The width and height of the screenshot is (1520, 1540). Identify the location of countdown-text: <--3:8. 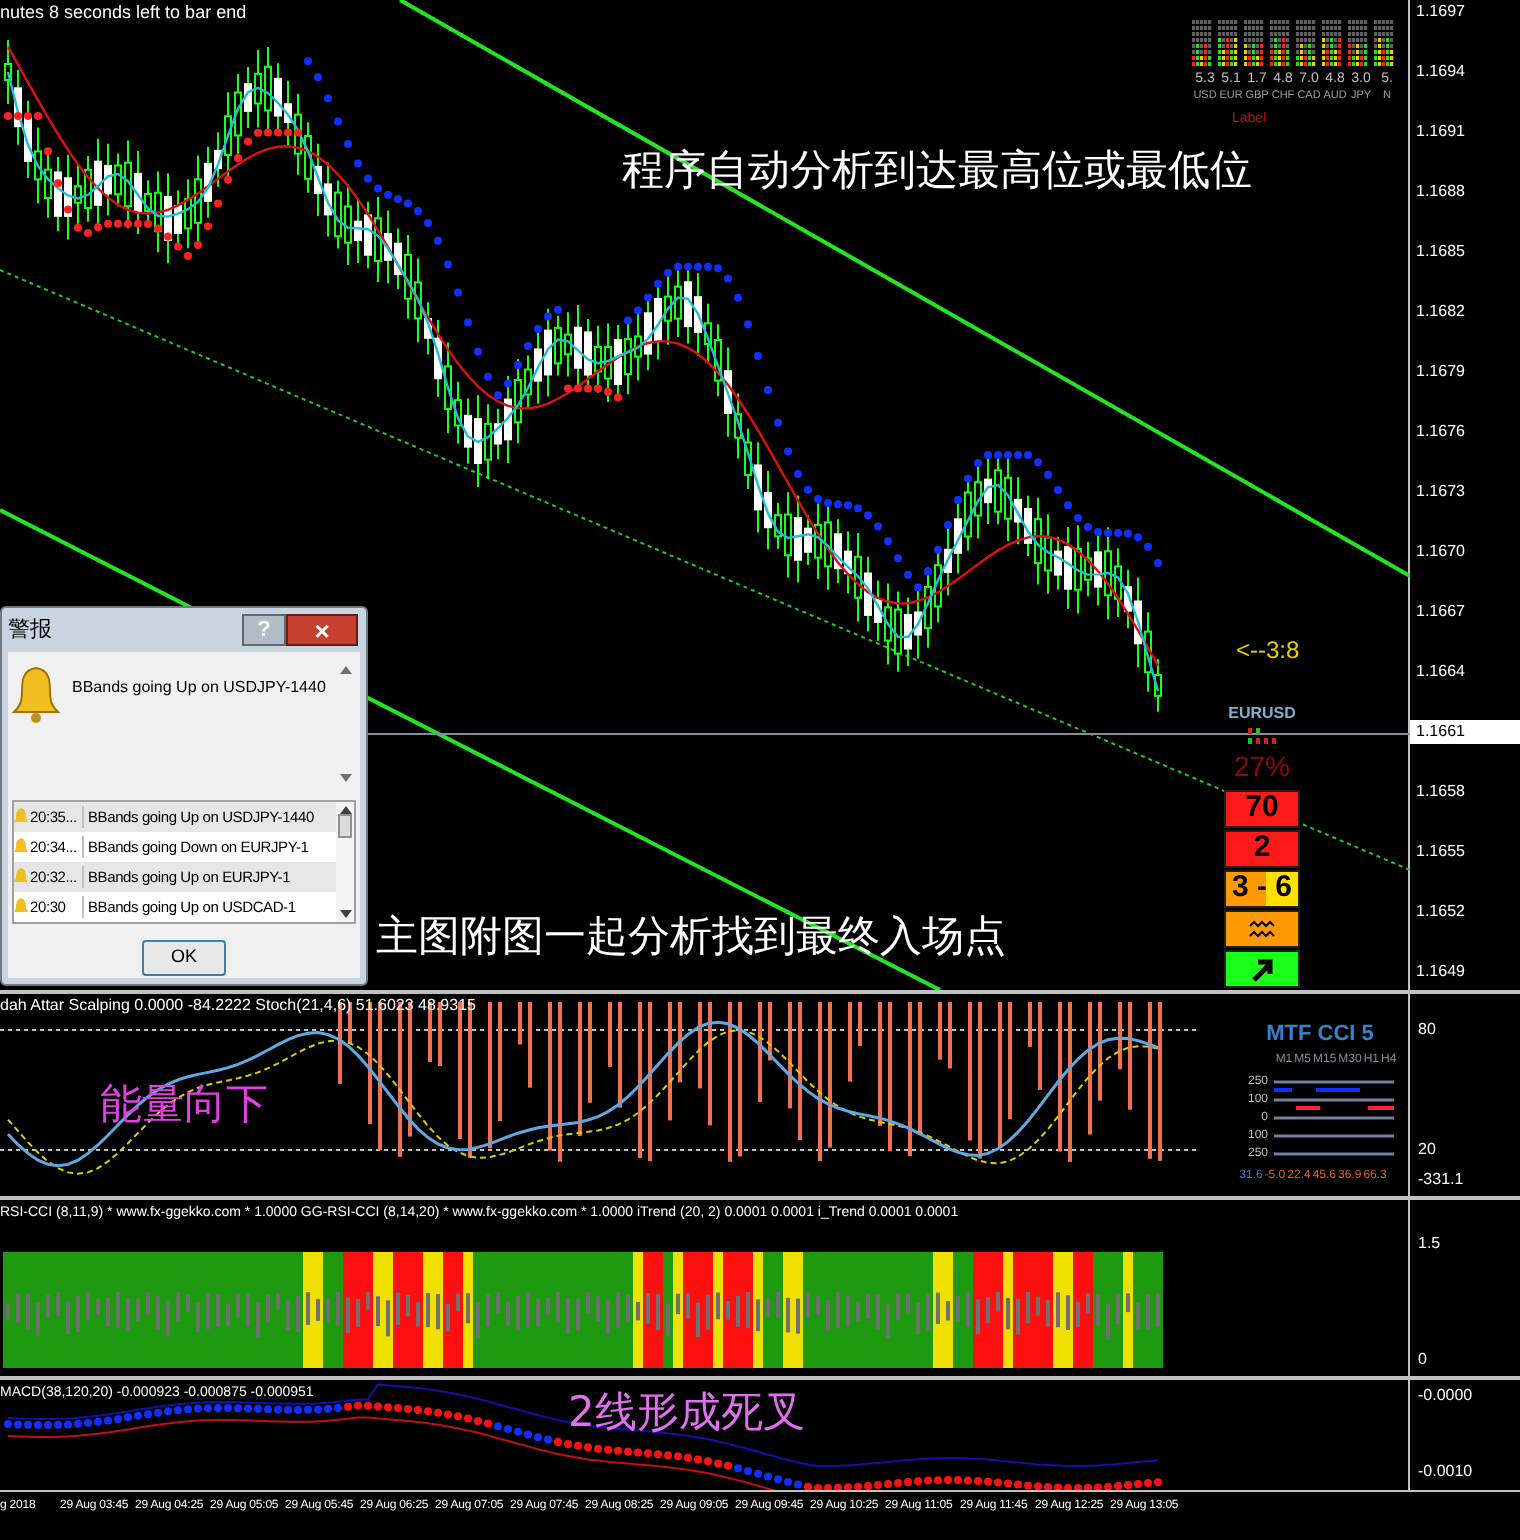
(1268, 651).